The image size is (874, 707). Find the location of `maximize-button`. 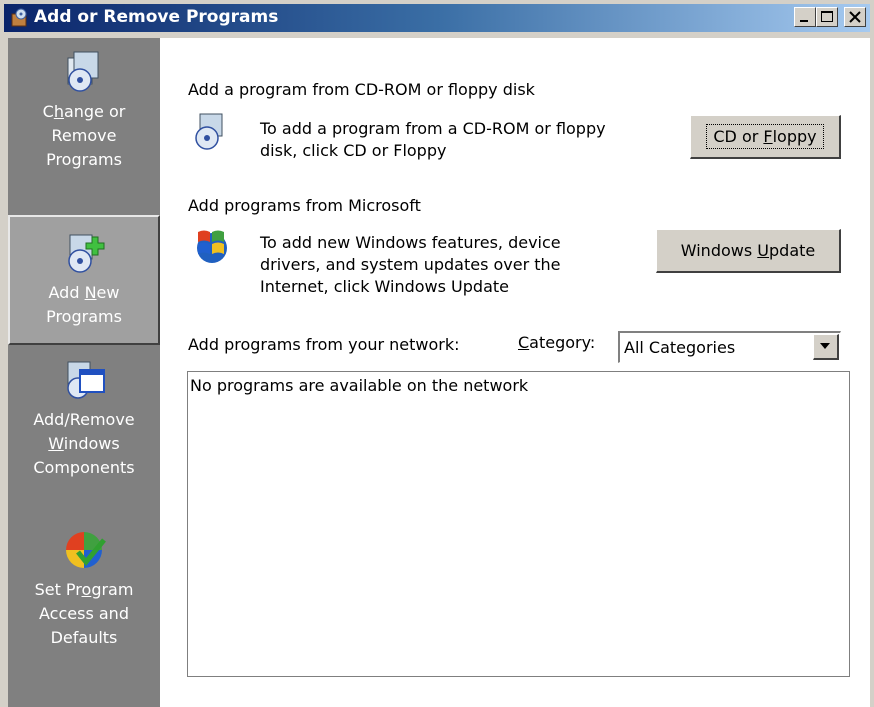

maximize-button is located at coordinates (827, 17).